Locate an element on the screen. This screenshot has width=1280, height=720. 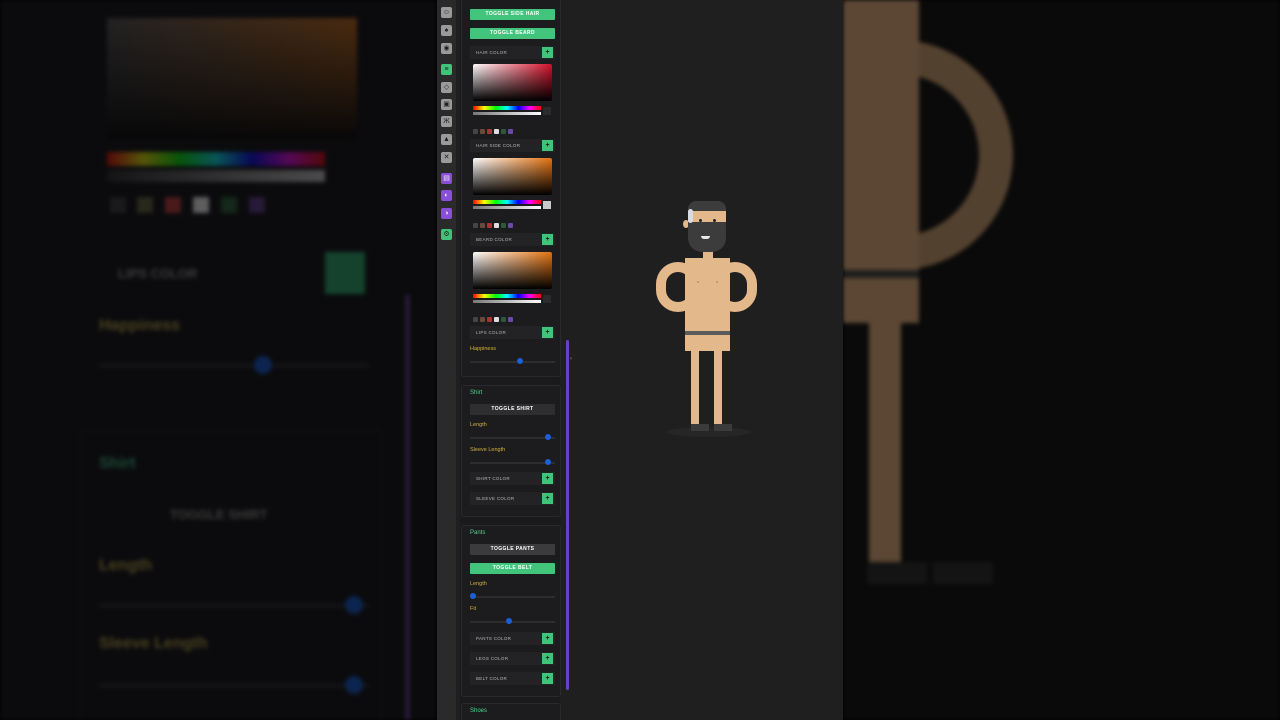
toggle-shirt-button: TOGGLE SHIRT is located at coordinates (512, 409).